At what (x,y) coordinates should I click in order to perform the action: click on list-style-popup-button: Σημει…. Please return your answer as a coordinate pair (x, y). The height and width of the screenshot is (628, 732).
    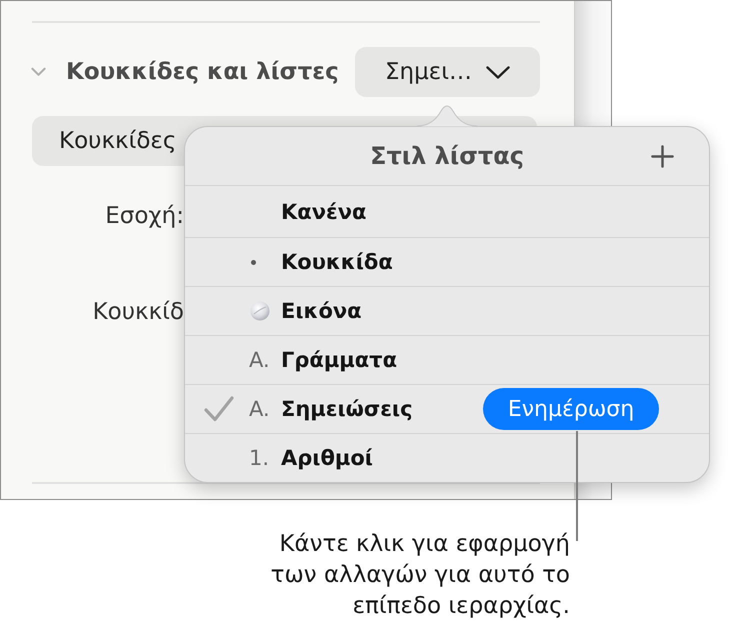
    Looking at the image, I should click on (447, 72).